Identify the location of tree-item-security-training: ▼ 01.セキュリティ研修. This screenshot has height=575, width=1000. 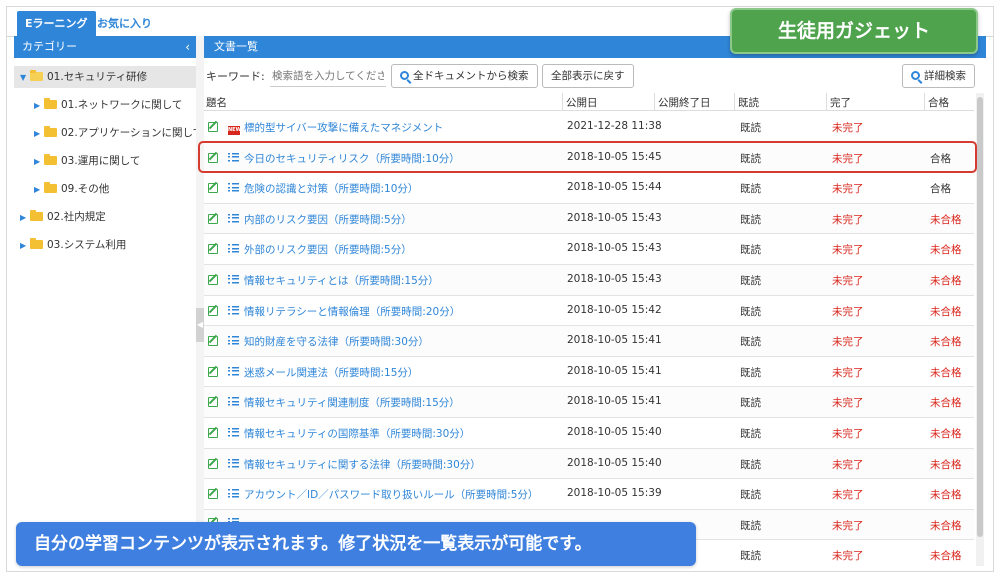
(105, 77).